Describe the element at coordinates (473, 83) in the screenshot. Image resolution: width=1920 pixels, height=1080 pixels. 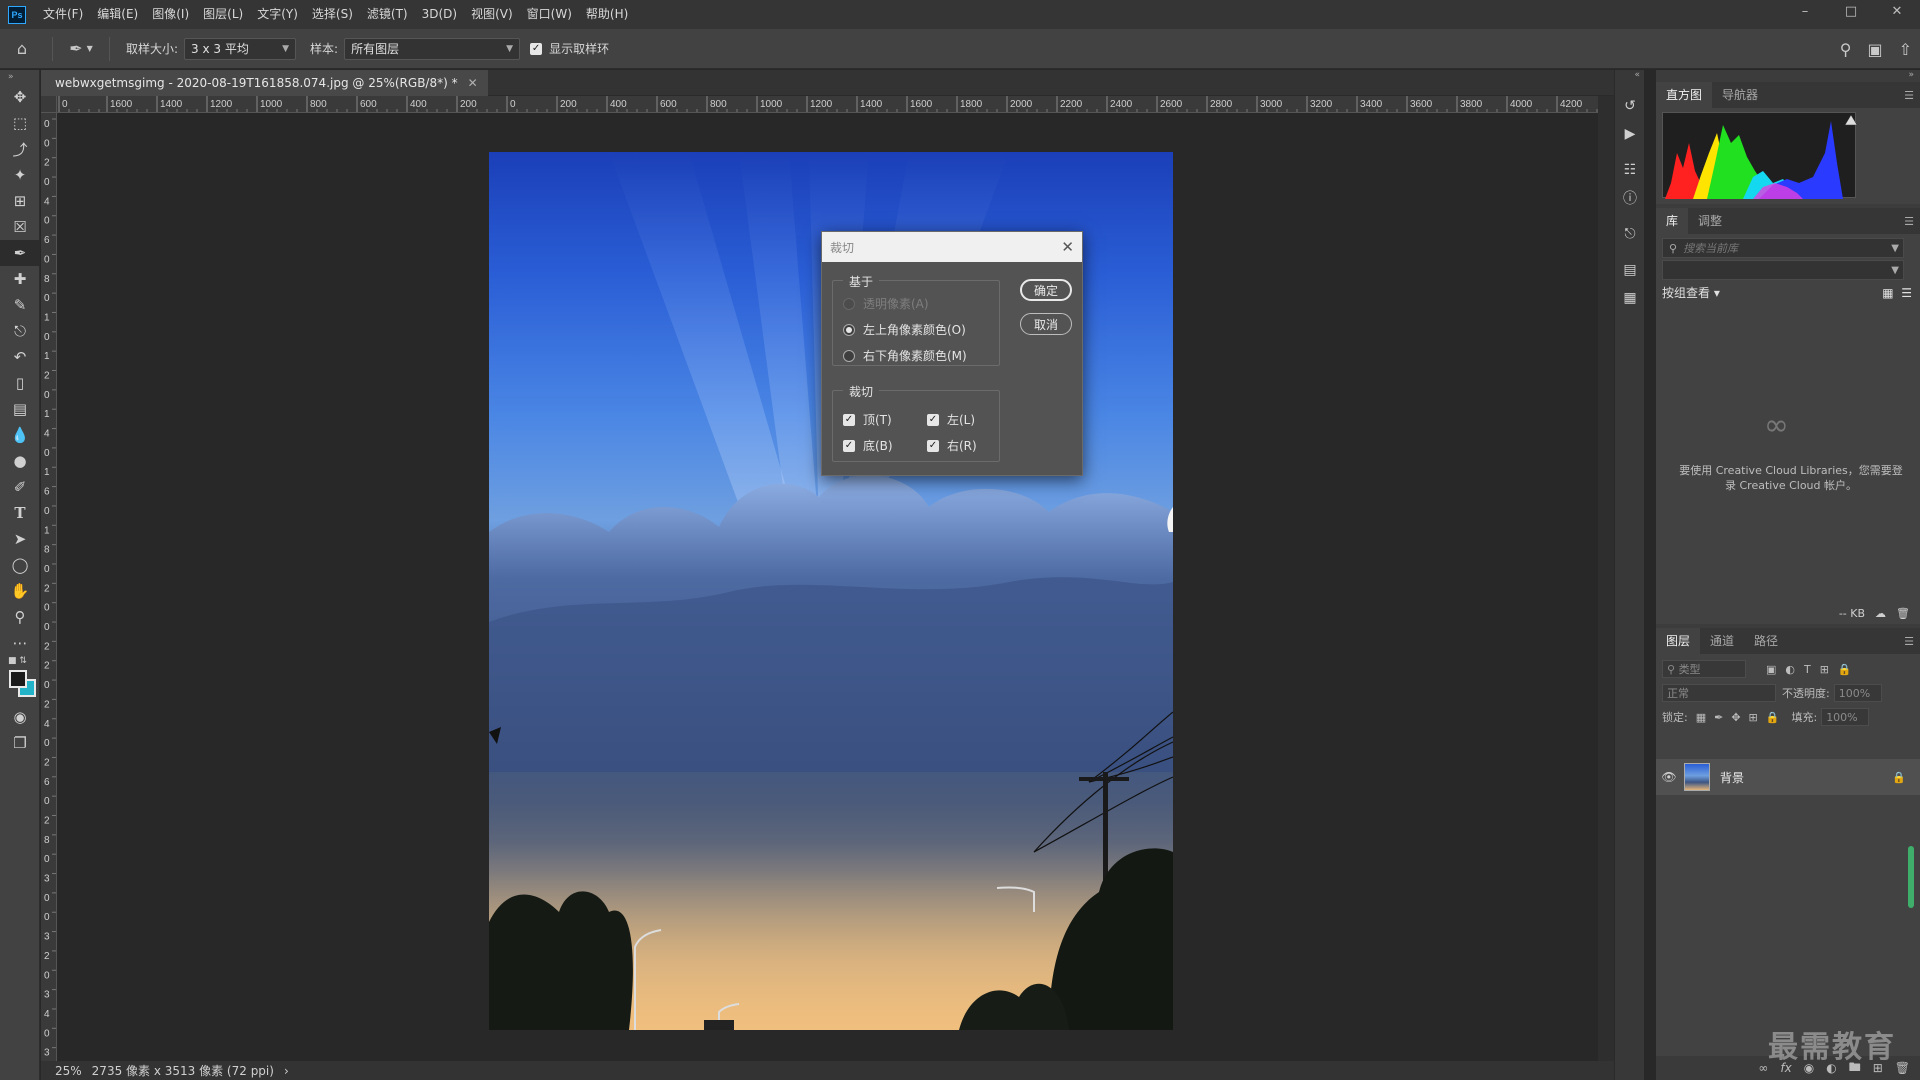
I see `close-tab-icon: ✕` at that location.